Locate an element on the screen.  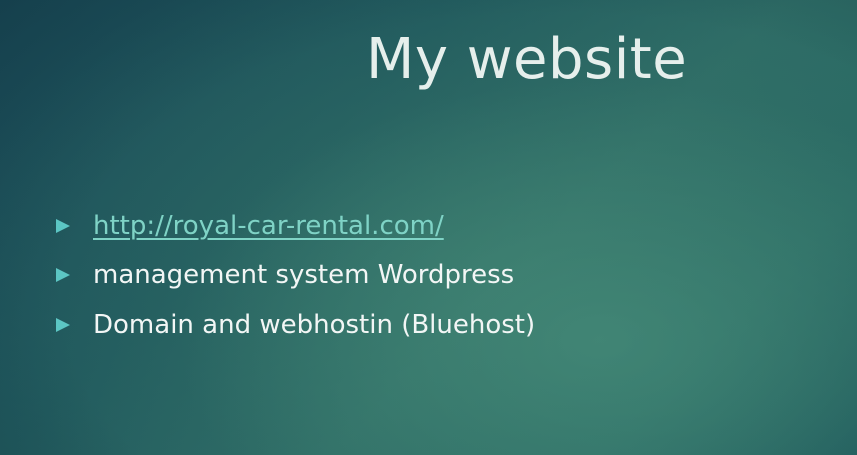
bullet-text: management system Wordpress is located at coordinates (304, 275).